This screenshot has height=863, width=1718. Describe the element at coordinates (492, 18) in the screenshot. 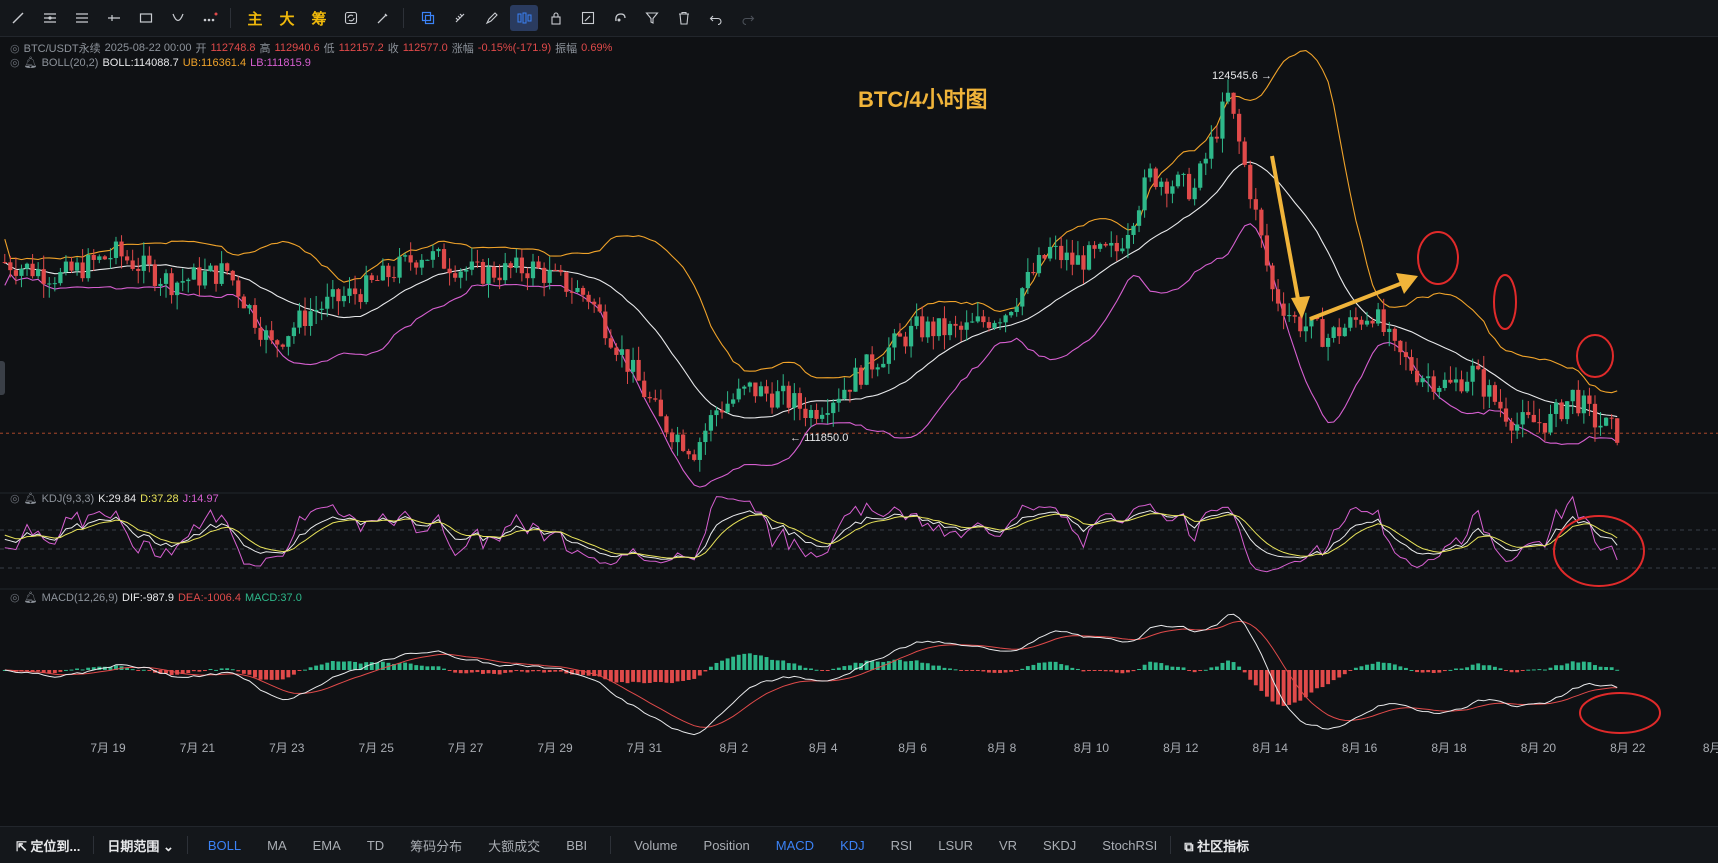

I see `pen-icon` at that location.